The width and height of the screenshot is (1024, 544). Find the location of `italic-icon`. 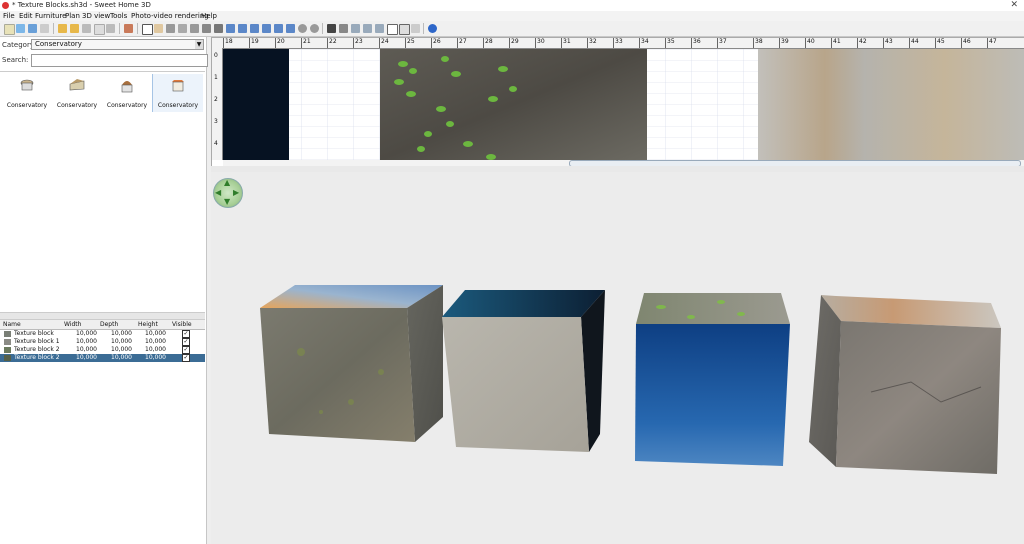

italic-icon is located at coordinates (266, 28).